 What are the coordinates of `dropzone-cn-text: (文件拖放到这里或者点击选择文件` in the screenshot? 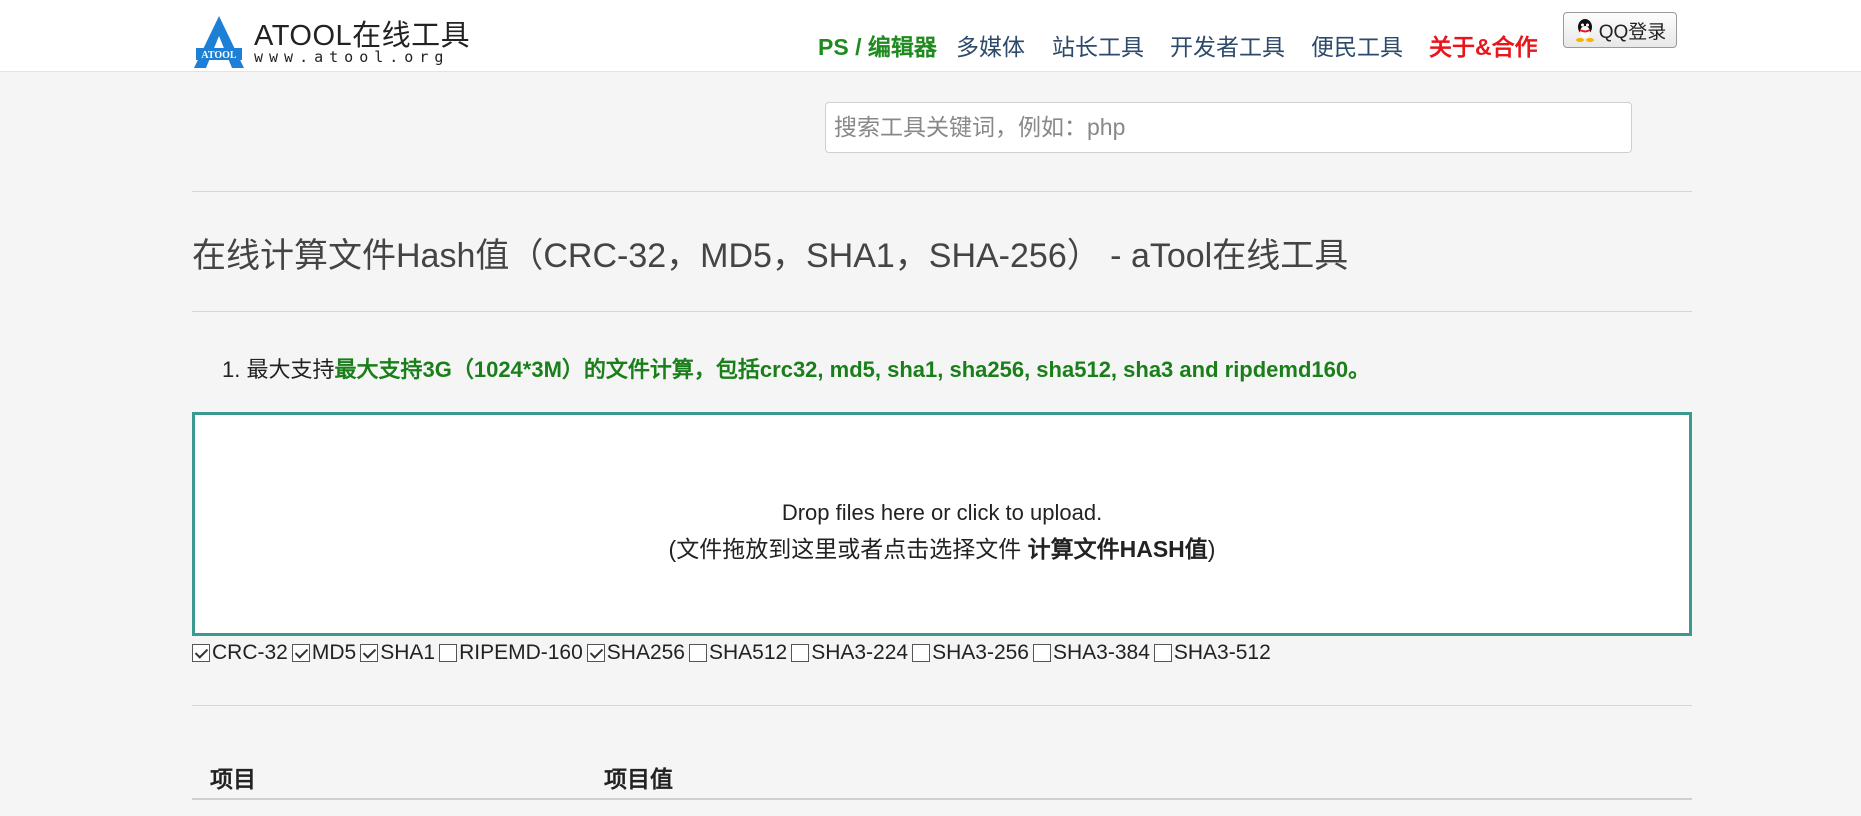 It's located at (848, 549).